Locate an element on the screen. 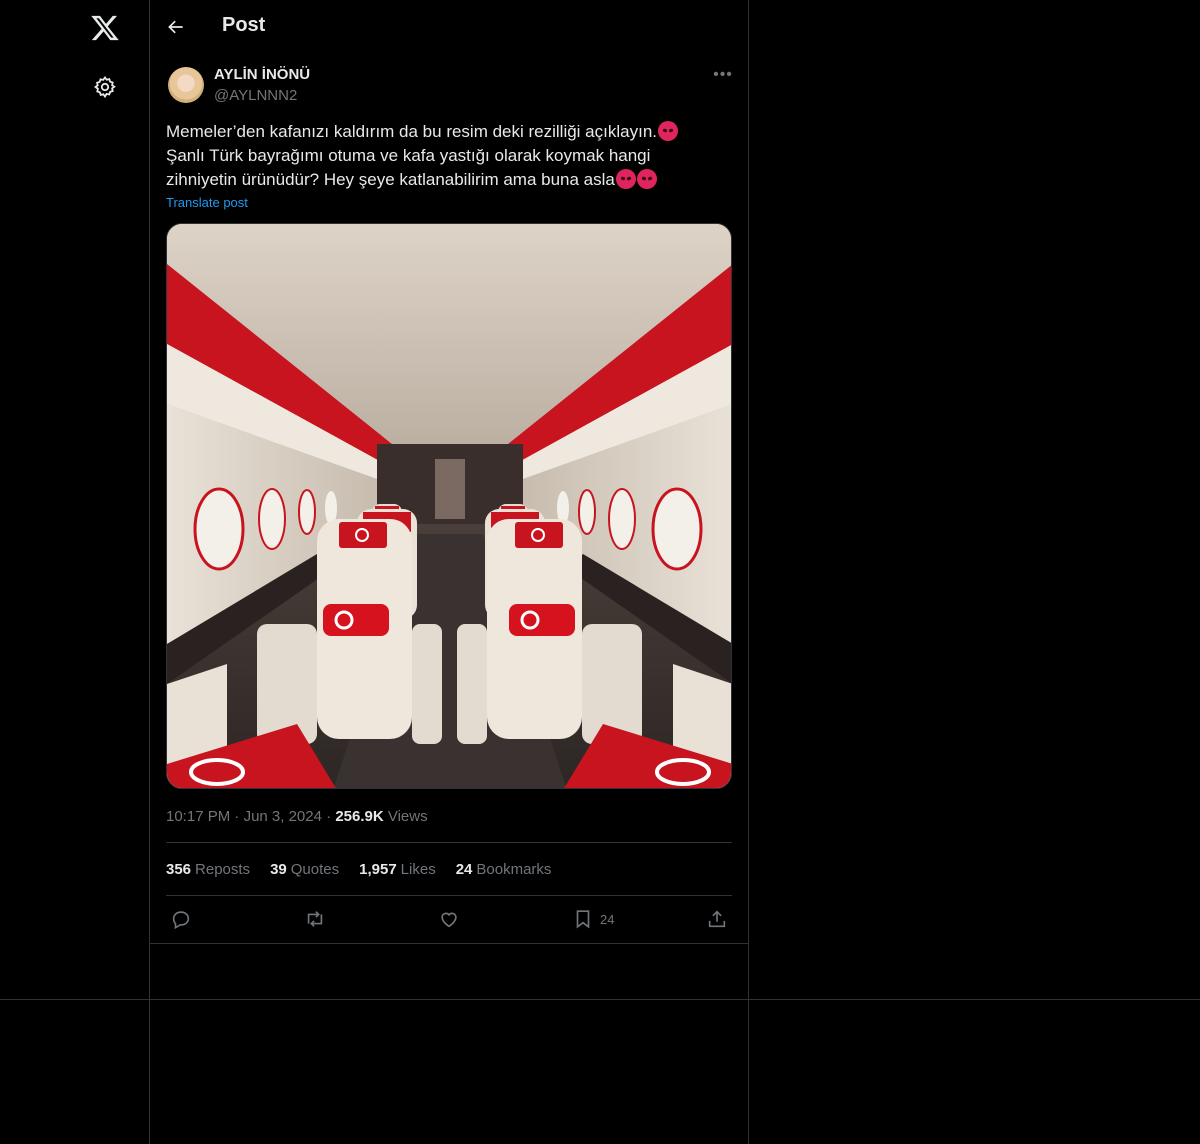 The height and width of the screenshot is (1144, 1200). post-date: Jun 3, 2024 is located at coordinates (283, 816).